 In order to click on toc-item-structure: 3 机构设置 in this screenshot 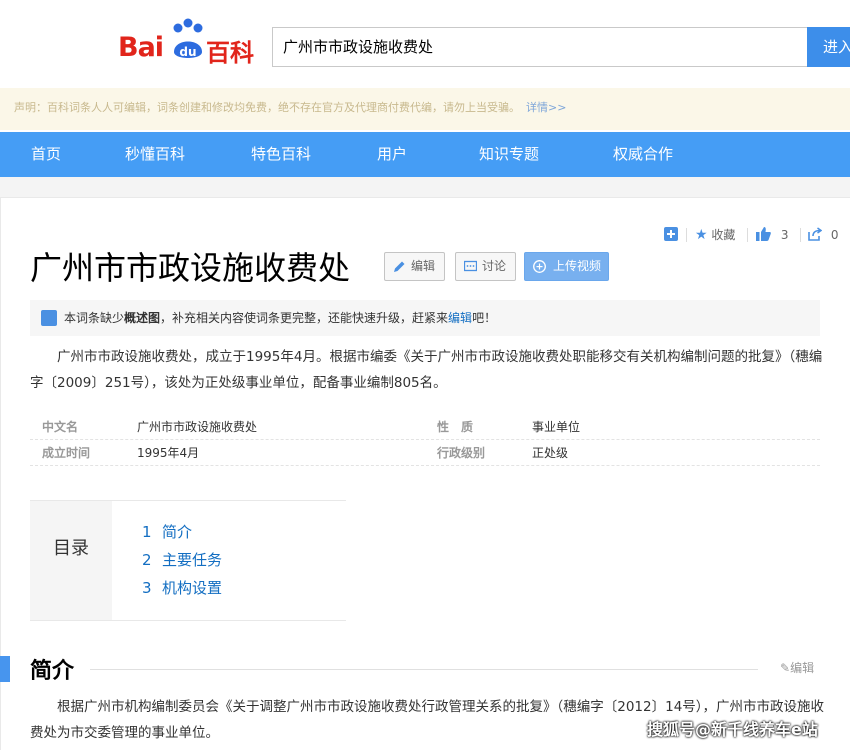, I will do `click(182, 587)`.